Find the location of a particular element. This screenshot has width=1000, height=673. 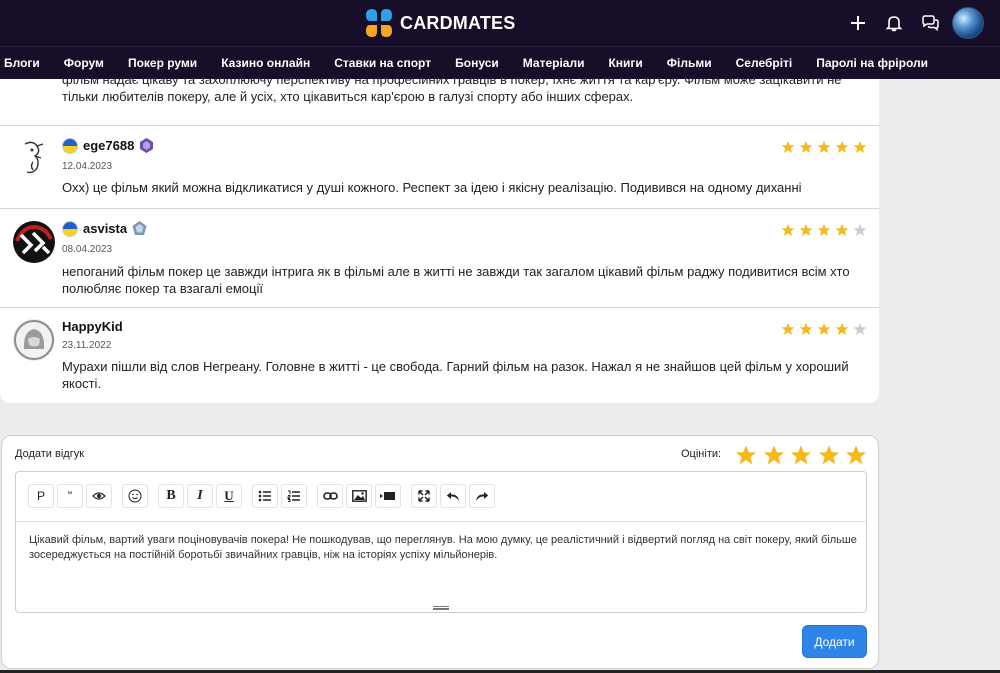

redo-icon is located at coordinates (482, 496).